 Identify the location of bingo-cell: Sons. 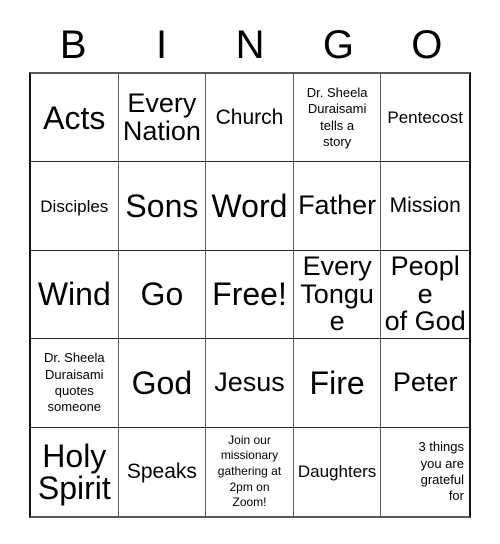
(162, 206).